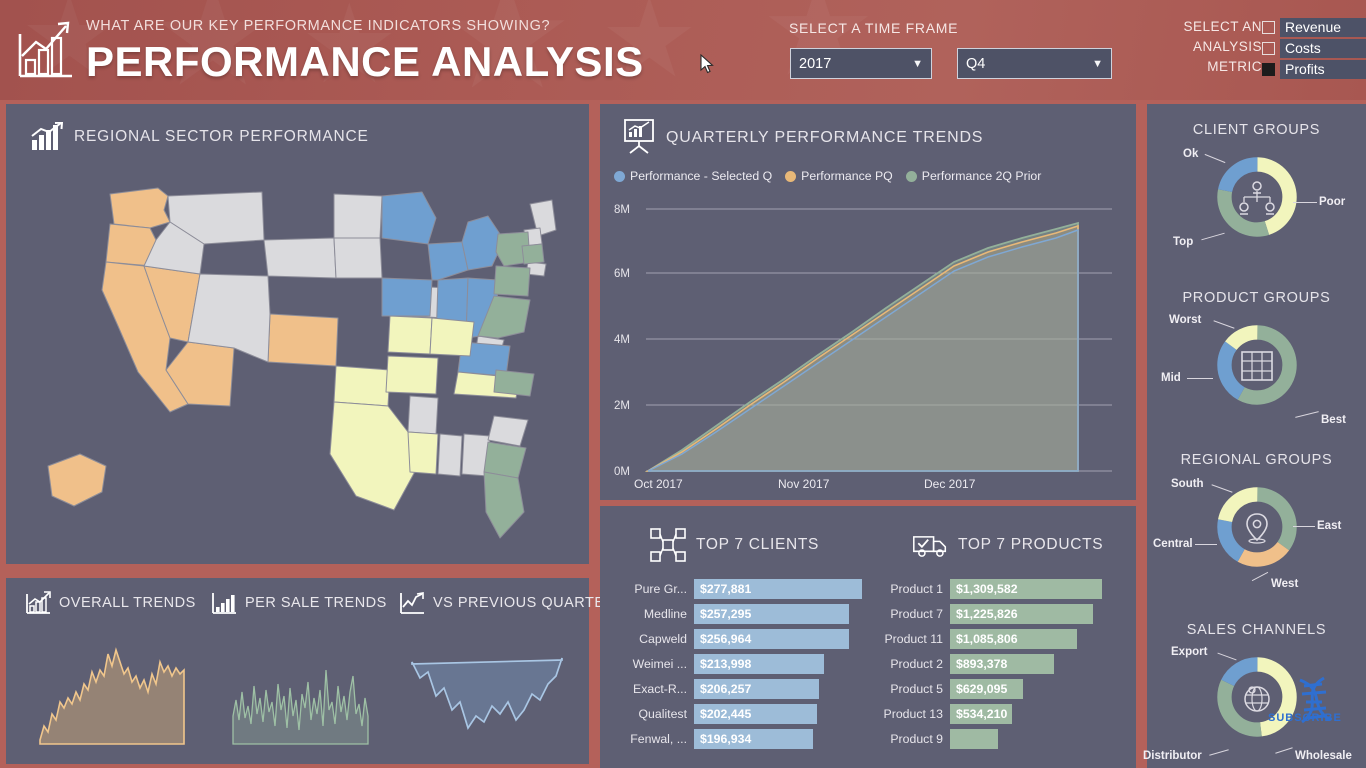 This screenshot has width=1366, height=768. I want to click on table-row: Product 9, so click(1000, 738).